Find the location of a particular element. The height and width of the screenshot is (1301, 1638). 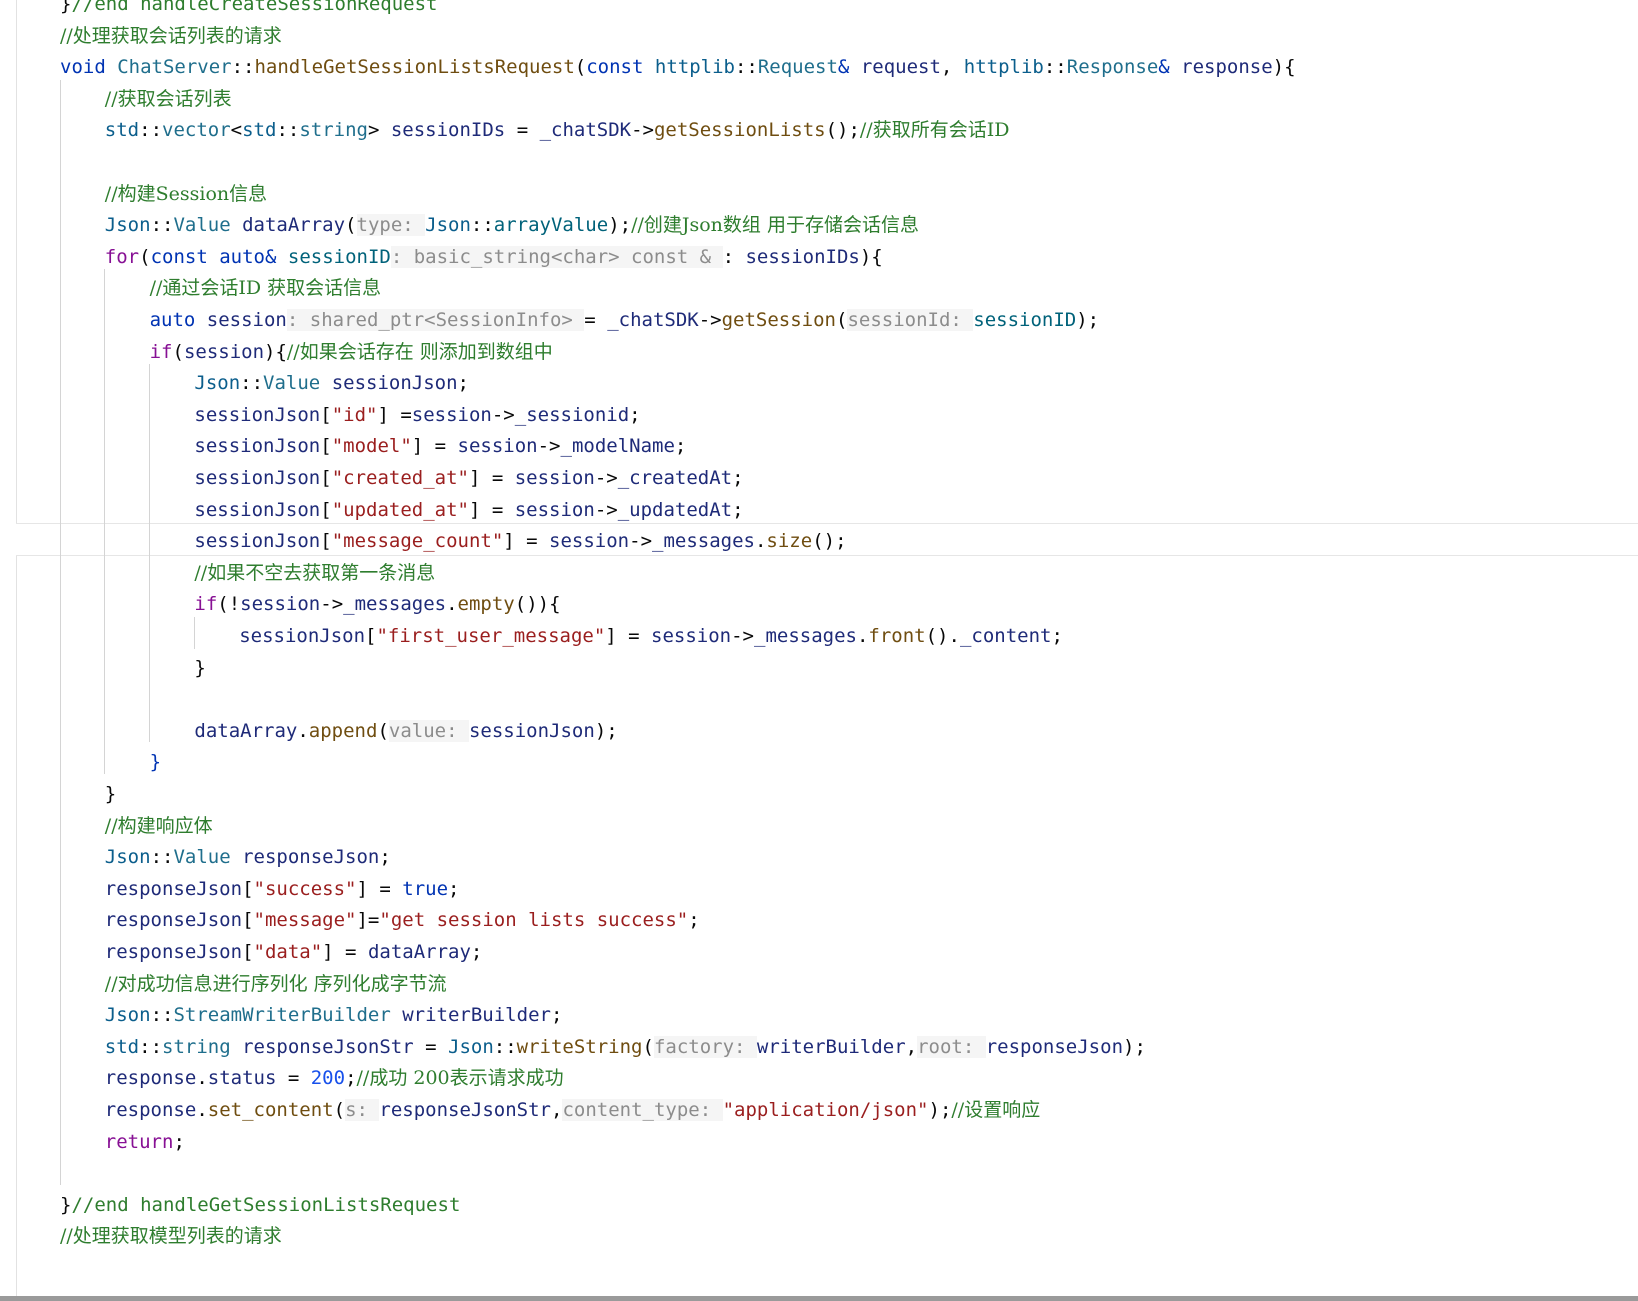

code-token: ]= is located at coordinates (368, 920).